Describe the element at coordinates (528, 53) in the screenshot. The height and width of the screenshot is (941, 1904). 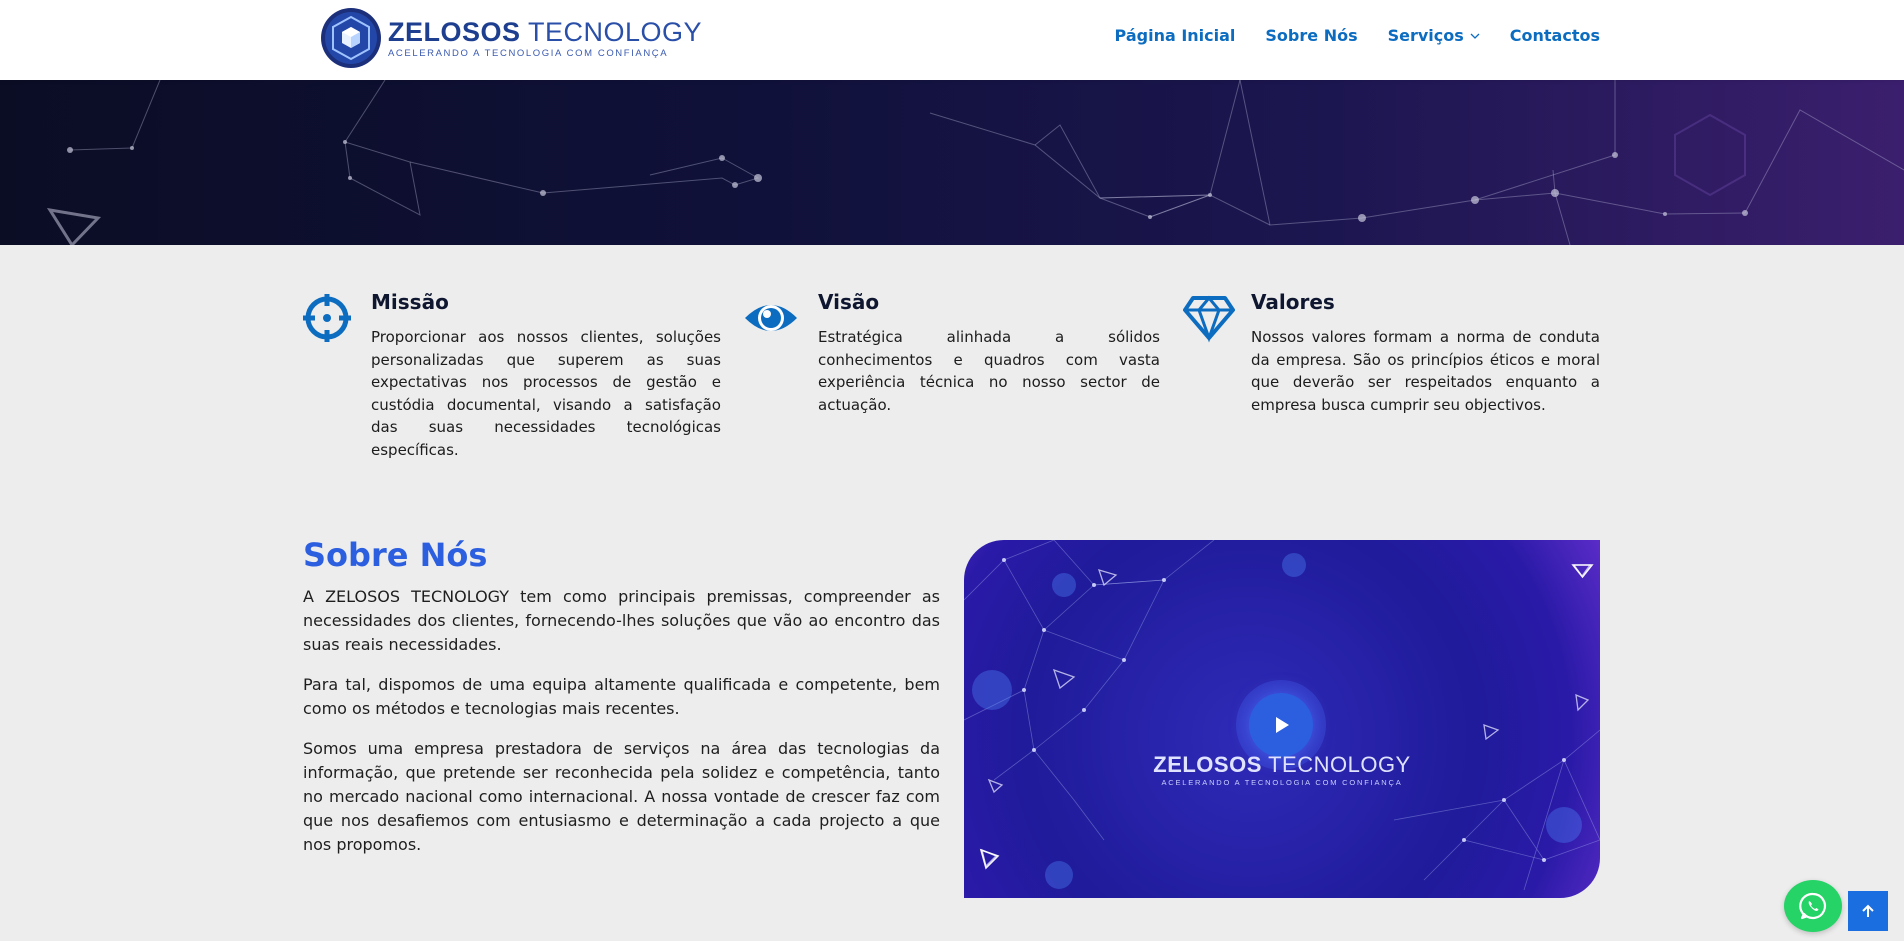
I see `brand-tagline: ACELERANDO A TECNOLOGIA COM CONFIANÇA` at that location.